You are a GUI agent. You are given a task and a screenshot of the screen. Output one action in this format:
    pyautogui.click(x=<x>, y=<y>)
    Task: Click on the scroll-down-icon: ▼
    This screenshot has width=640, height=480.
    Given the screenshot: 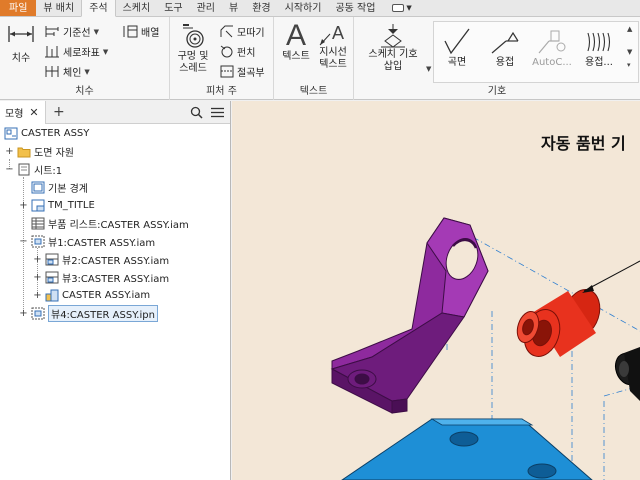 What is the action you would take?
    pyautogui.click(x=629, y=52)
    